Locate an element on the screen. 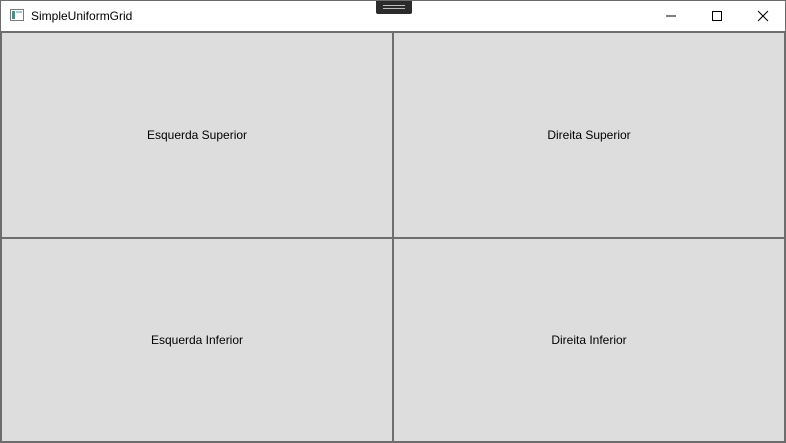 The image size is (786, 443). cell-label: Direita Inferior is located at coordinates (589, 340).